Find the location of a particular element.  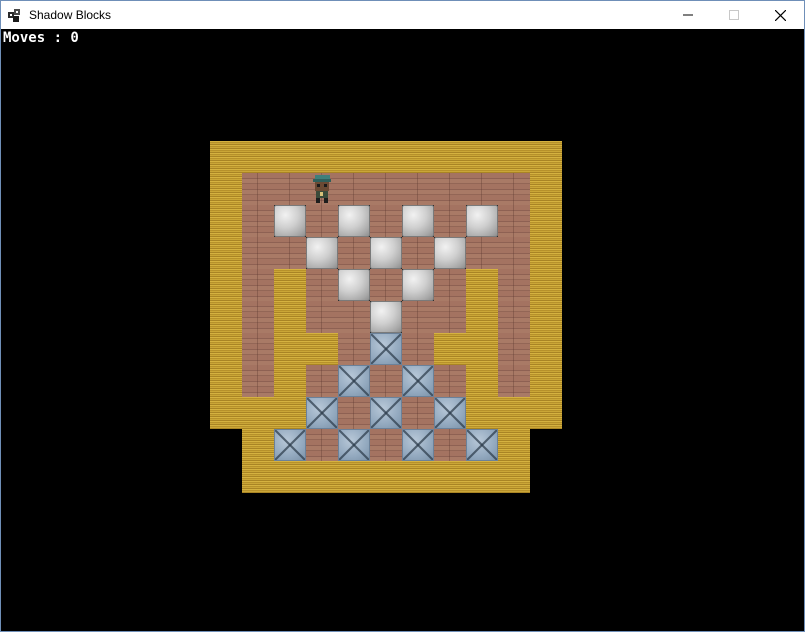

app-icon is located at coordinates (14, 15).